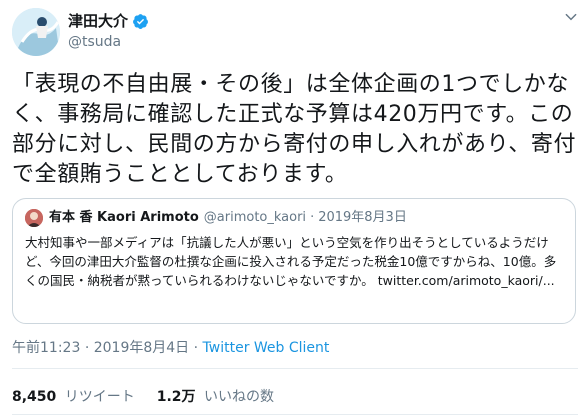 The width and height of the screenshot is (588, 418). Describe the element at coordinates (98, 21) in the screenshot. I see `author-display-name: 津田大介` at that location.